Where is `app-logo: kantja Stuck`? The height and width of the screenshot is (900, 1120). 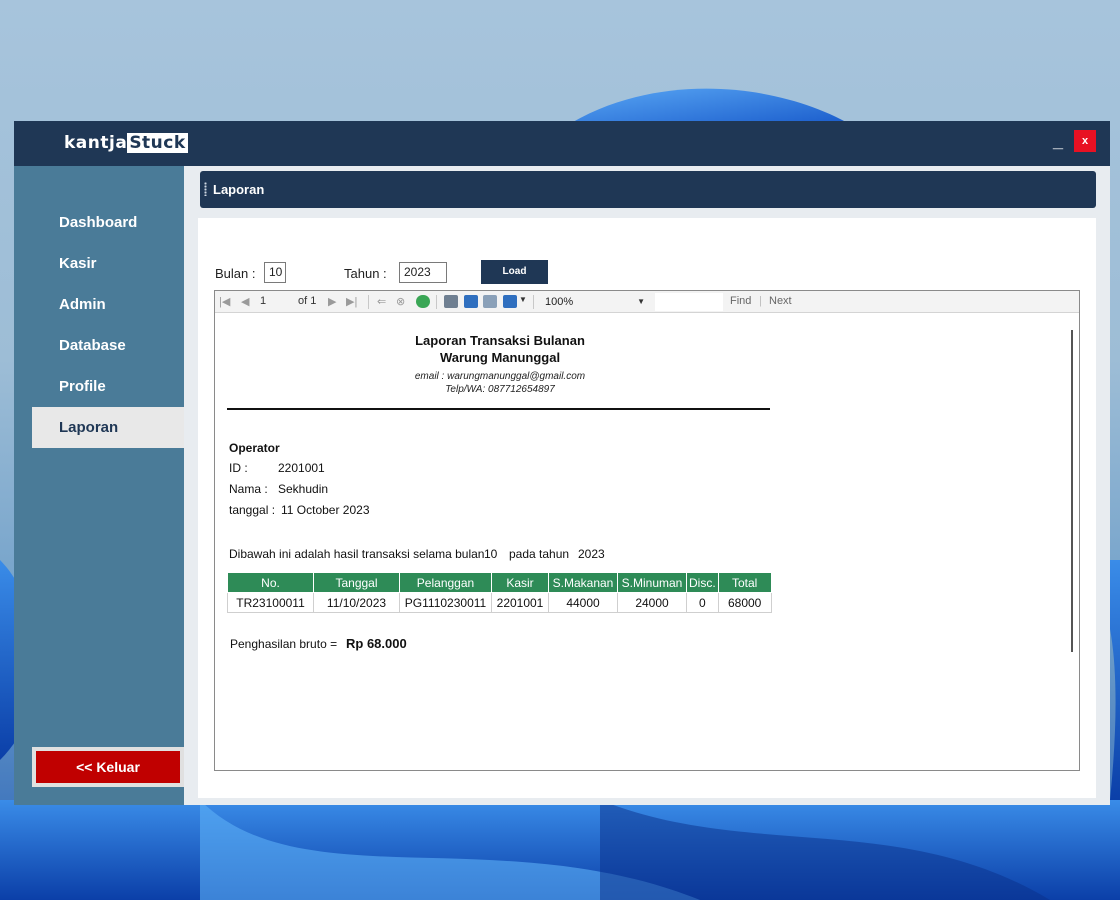
app-logo: kantja Stuck is located at coordinates (126, 143).